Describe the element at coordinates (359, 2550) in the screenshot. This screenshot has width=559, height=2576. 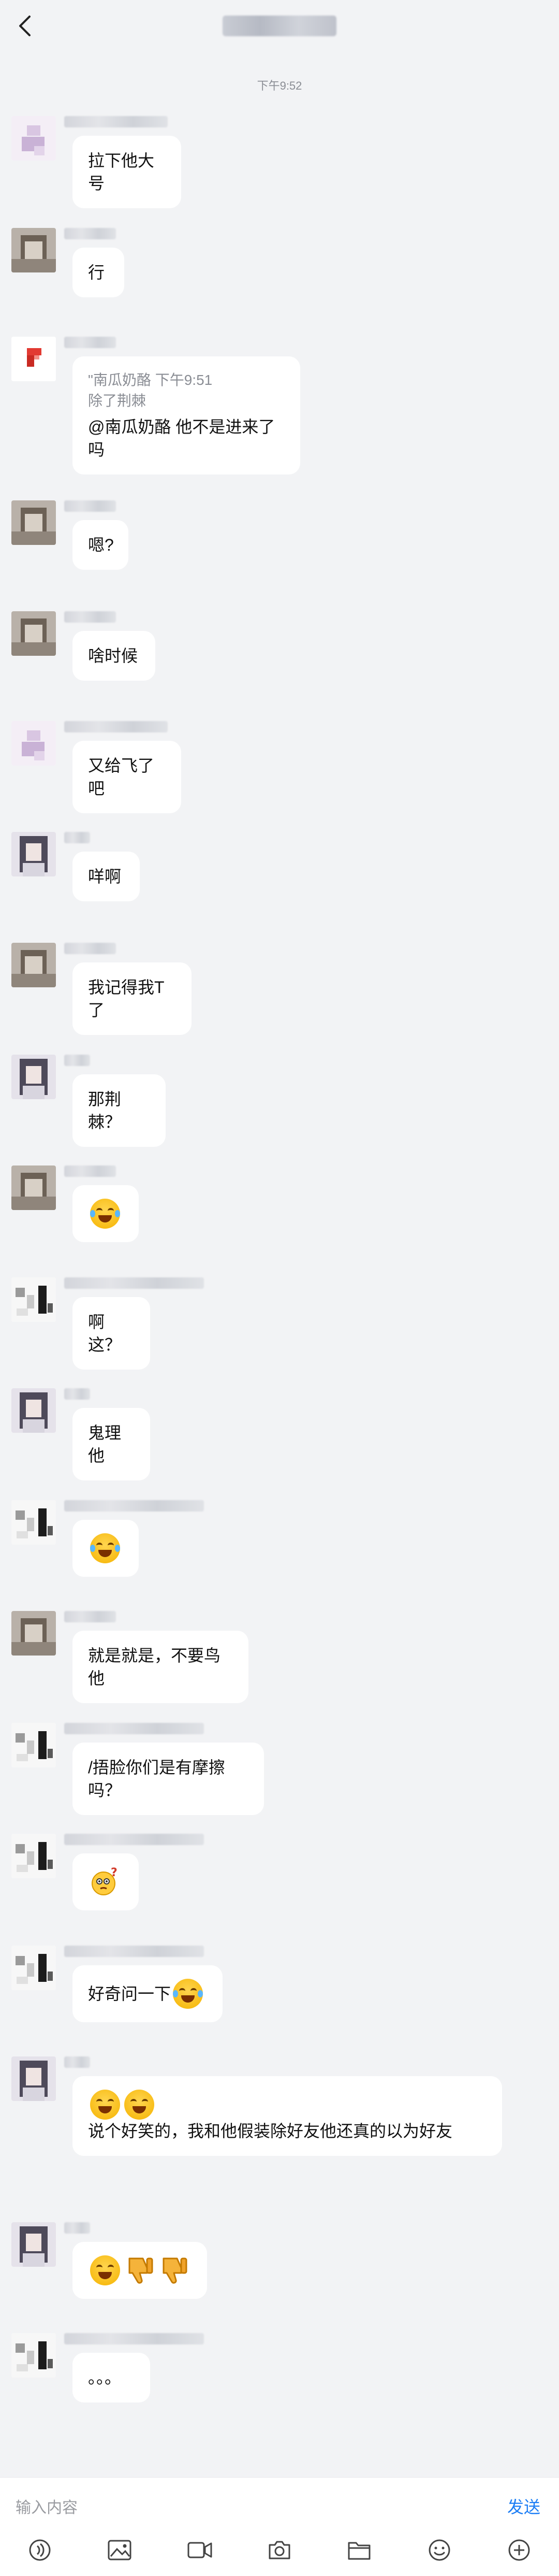
I see `folder-icon` at that location.